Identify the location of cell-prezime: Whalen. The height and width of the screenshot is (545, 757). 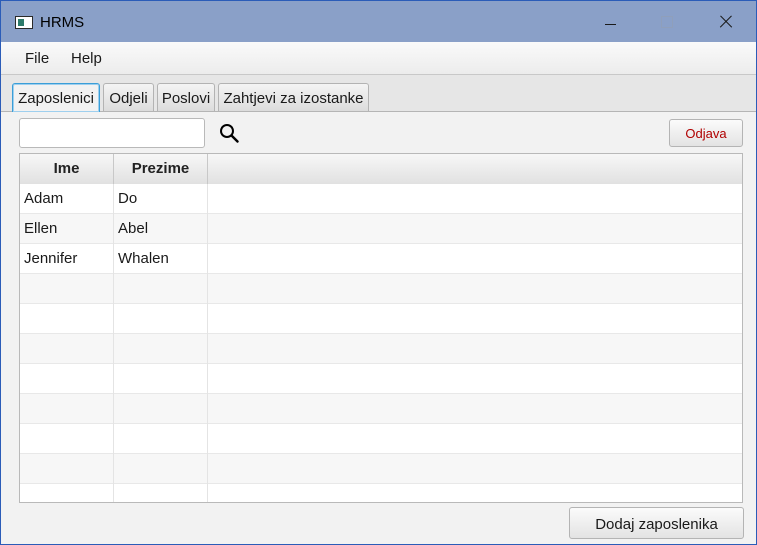
(161, 259).